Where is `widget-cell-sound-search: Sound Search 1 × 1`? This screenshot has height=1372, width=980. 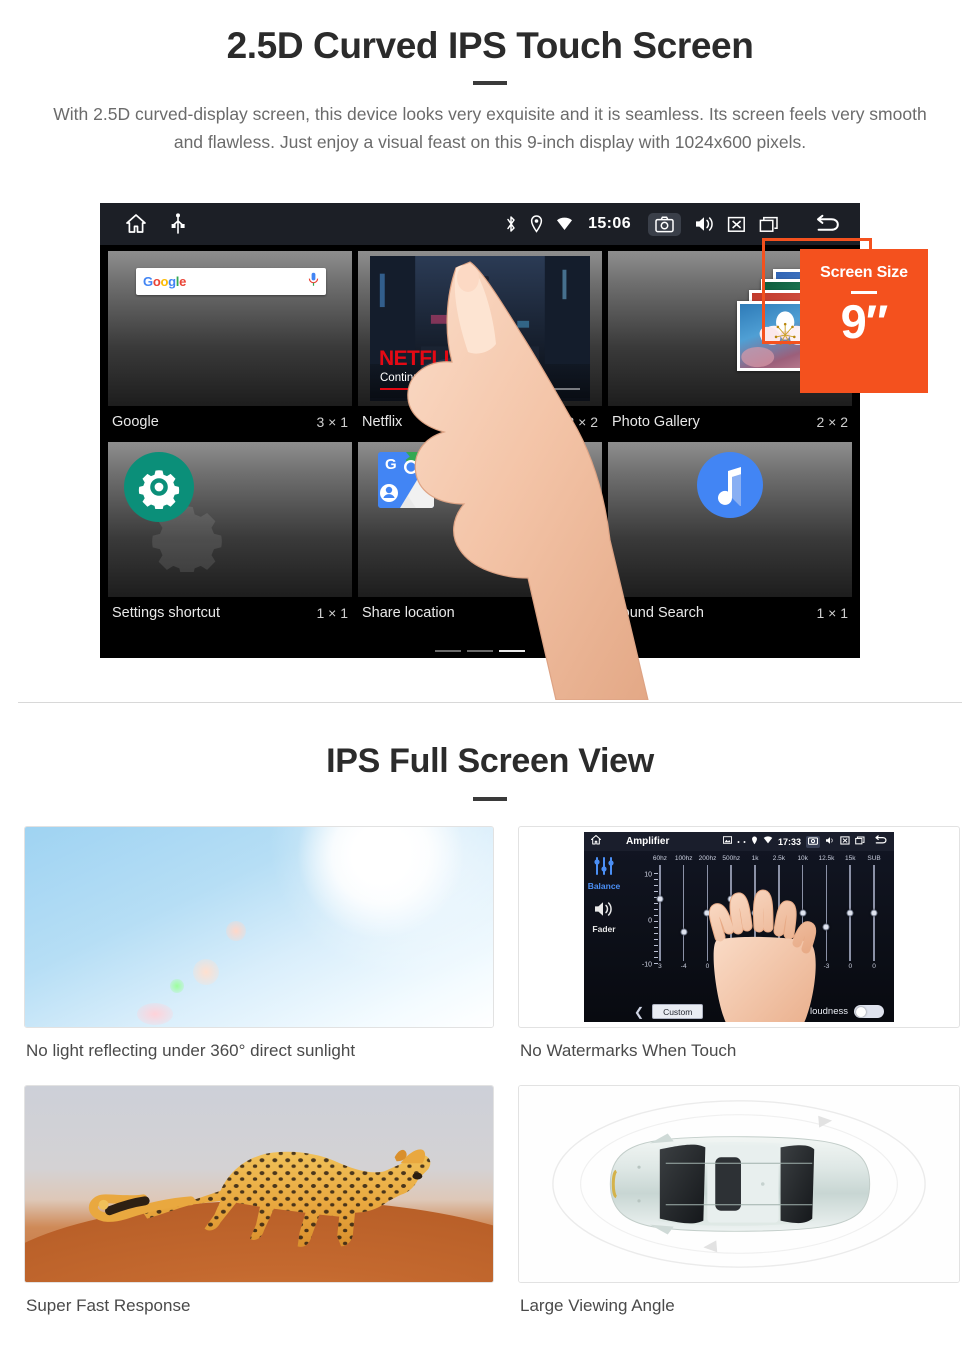
widget-cell-sound-search: Sound Search 1 × 1 is located at coordinates (730, 535).